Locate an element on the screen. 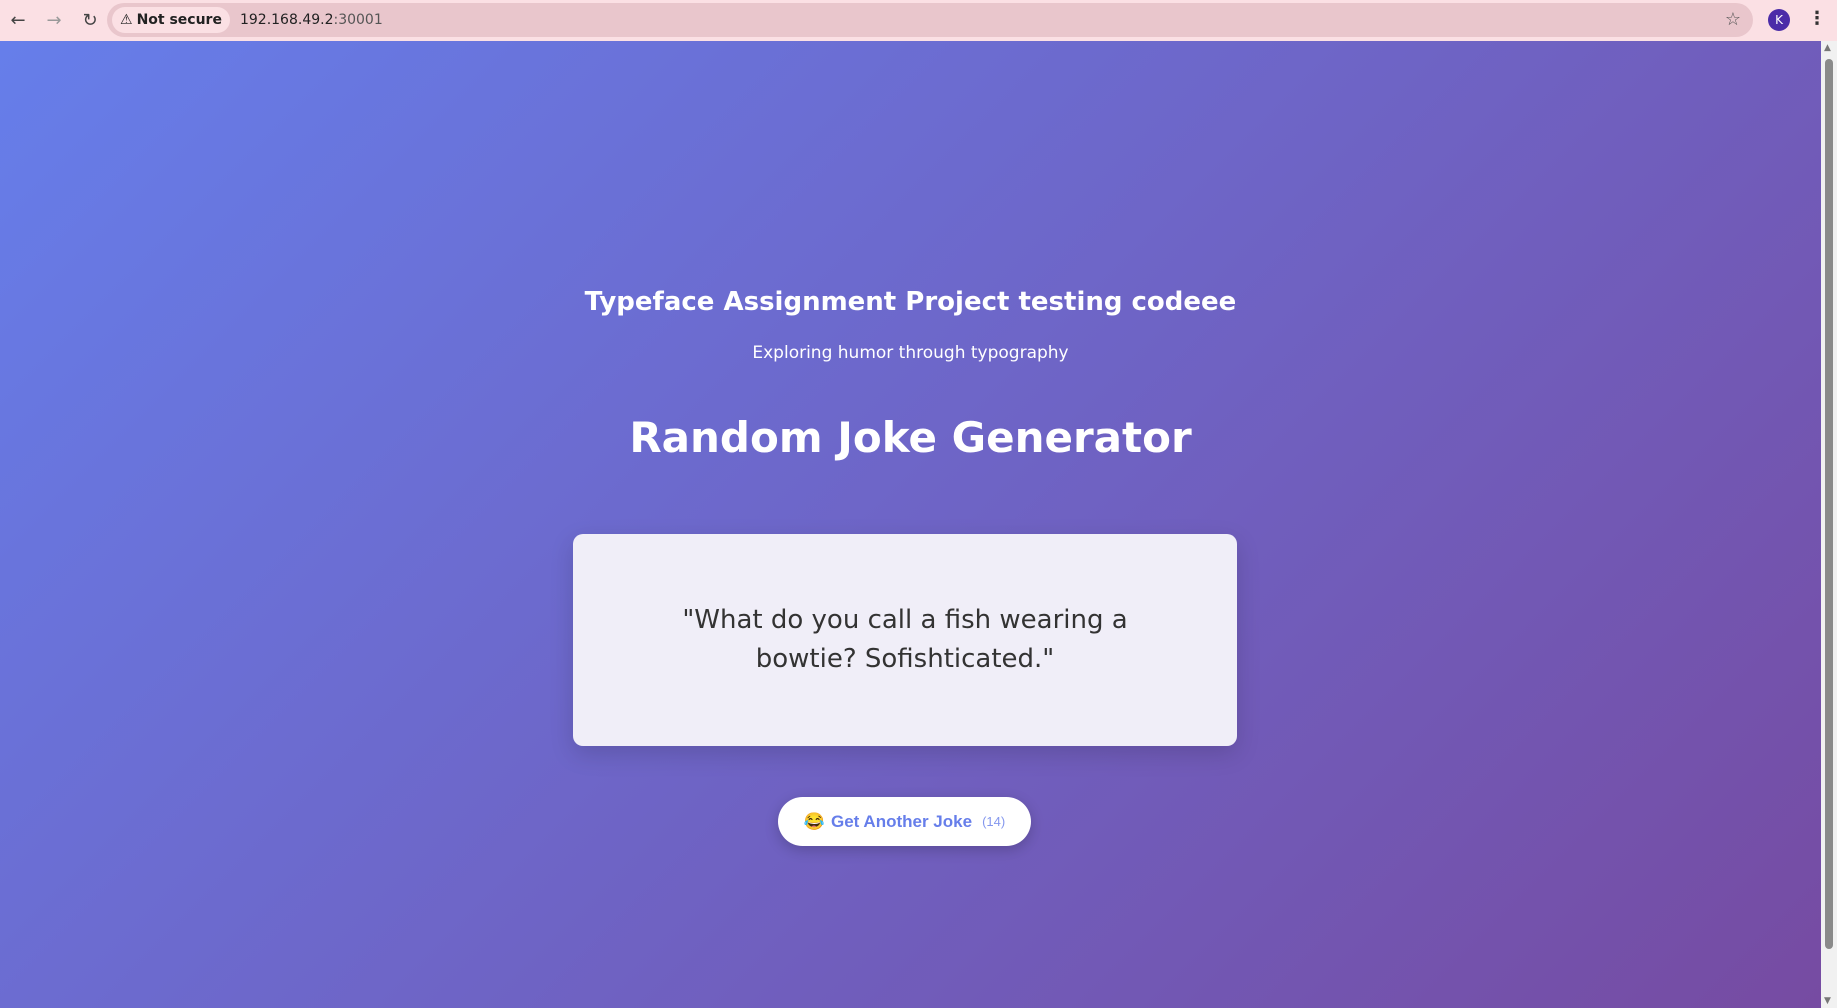 The image size is (1837, 1008). laughing-emoji-icon: 😂 is located at coordinates (814, 821).